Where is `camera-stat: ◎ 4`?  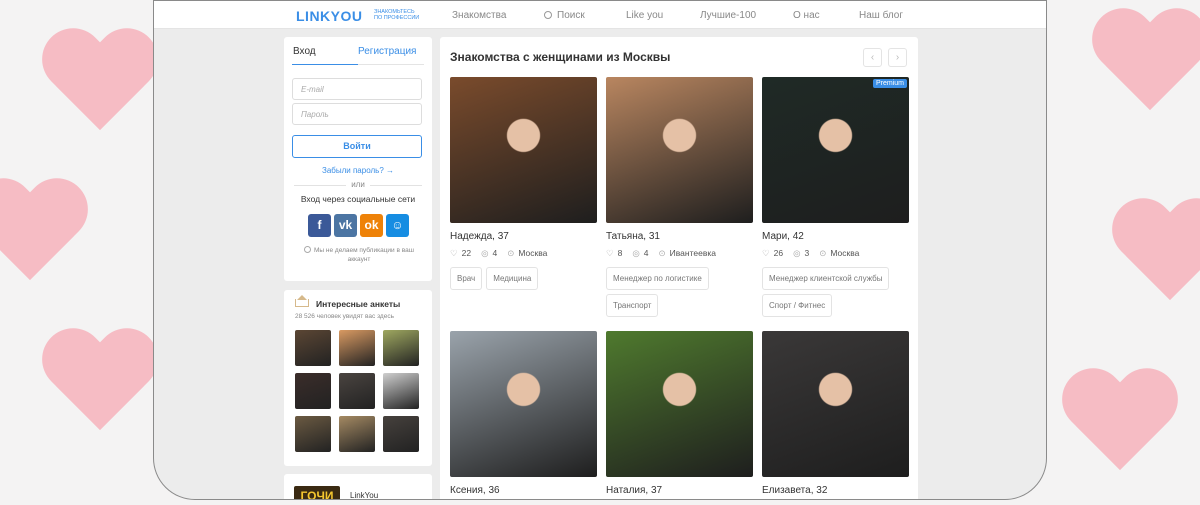 camera-stat: ◎ 4 is located at coordinates (489, 253).